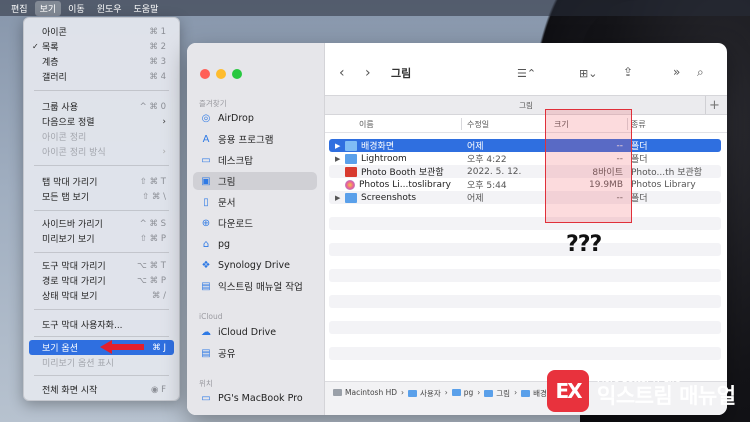 This screenshot has width=750, height=422. Describe the element at coordinates (54, 78) in the screenshot. I see `menu-item-label: 갤러리` at that location.